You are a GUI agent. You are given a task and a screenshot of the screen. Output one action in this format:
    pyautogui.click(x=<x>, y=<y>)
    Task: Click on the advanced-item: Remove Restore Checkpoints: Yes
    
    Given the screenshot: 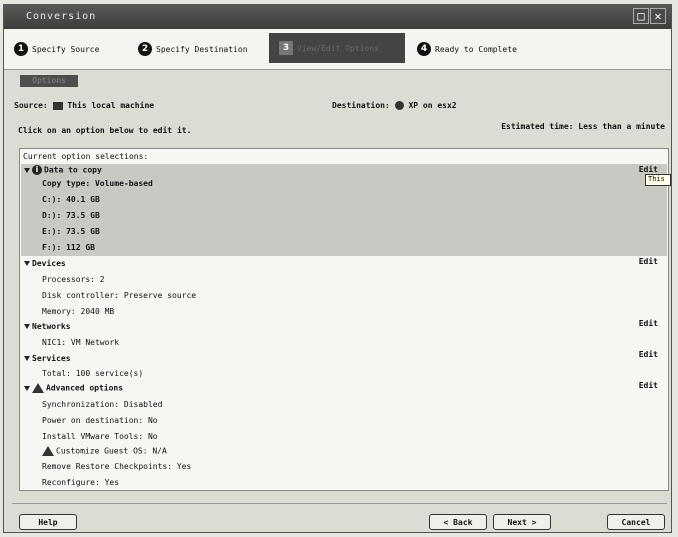 What is the action you would take?
    pyautogui.click(x=117, y=466)
    